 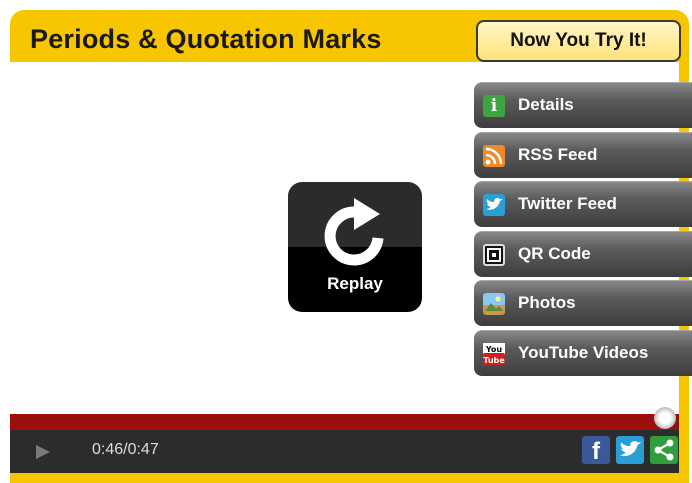 I want to click on twitter-share-icon, so click(x=630, y=450).